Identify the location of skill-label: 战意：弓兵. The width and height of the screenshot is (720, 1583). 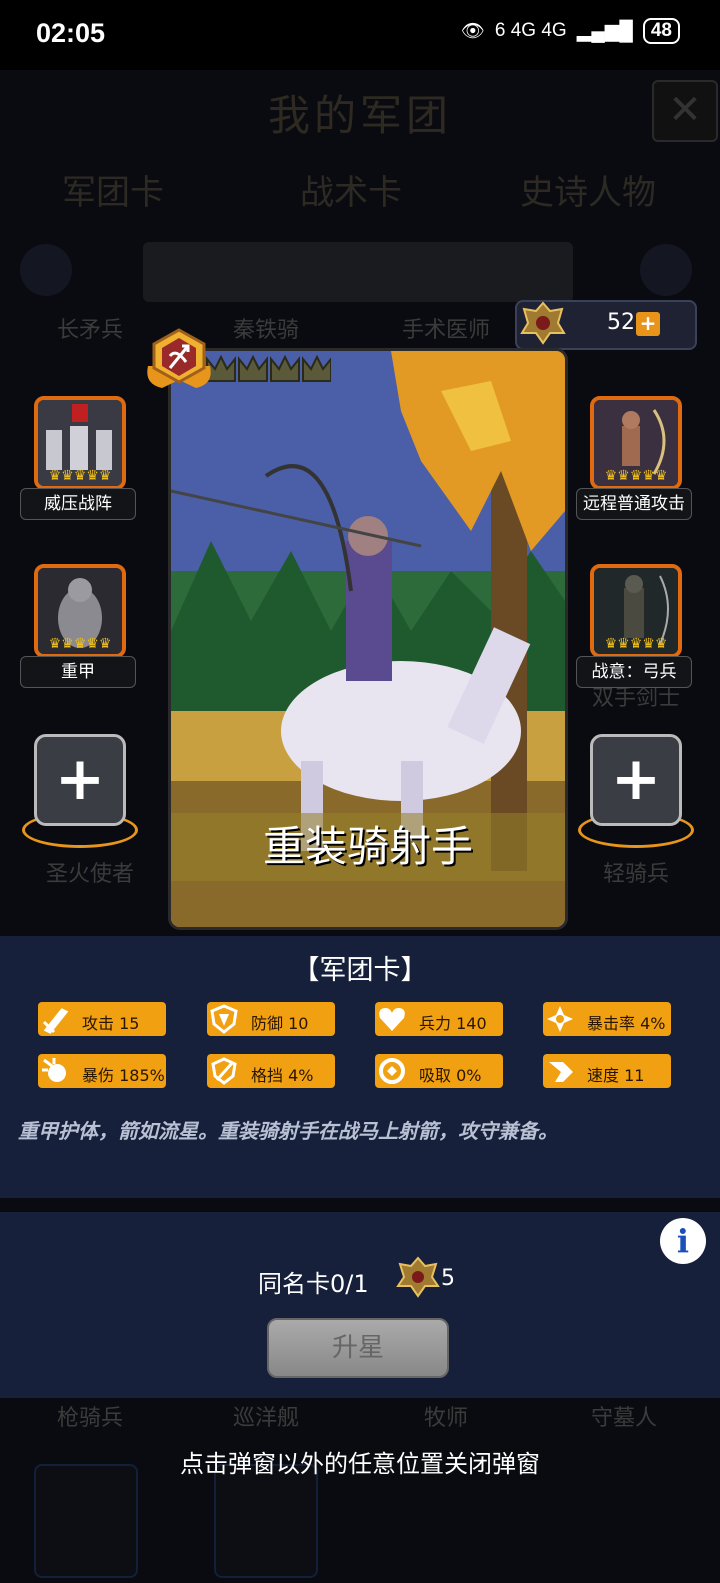
(634, 672).